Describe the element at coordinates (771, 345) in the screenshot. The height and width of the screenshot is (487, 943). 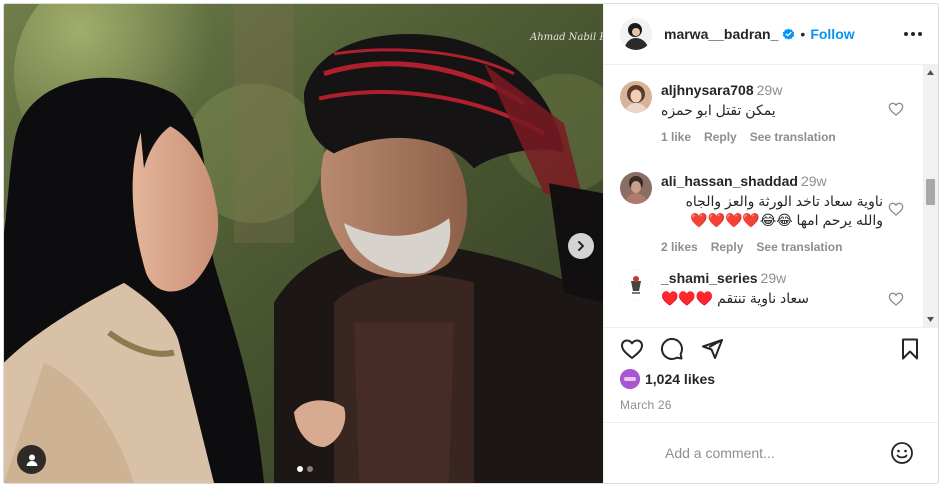
I see `post-actions` at that location.